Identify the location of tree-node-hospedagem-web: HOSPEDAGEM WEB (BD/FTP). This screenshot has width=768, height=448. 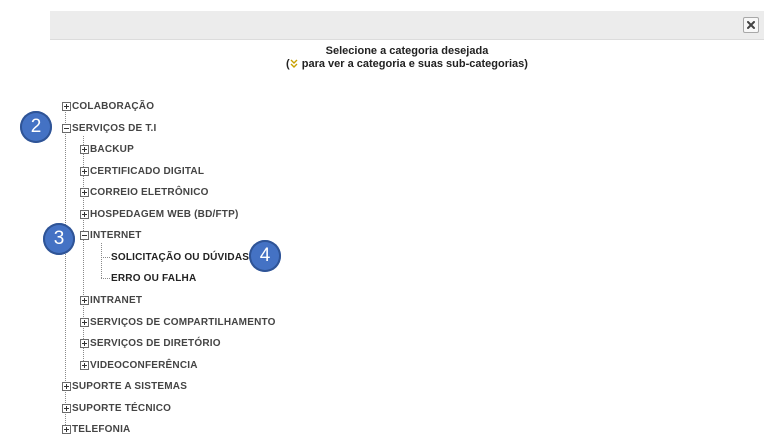
(159, 214).